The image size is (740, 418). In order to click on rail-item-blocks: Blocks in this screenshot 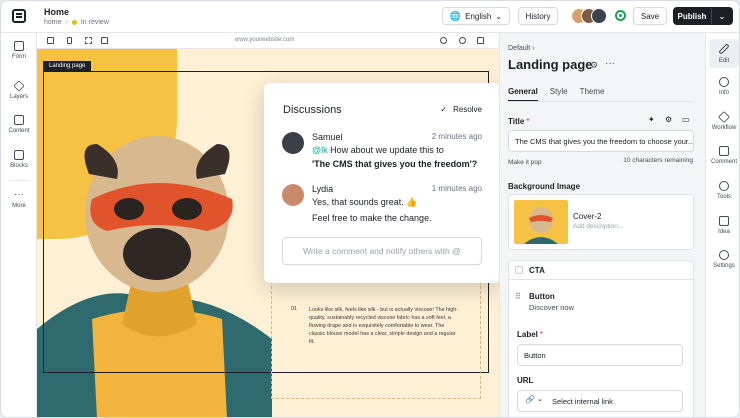, I will do `click(19, 159)`.